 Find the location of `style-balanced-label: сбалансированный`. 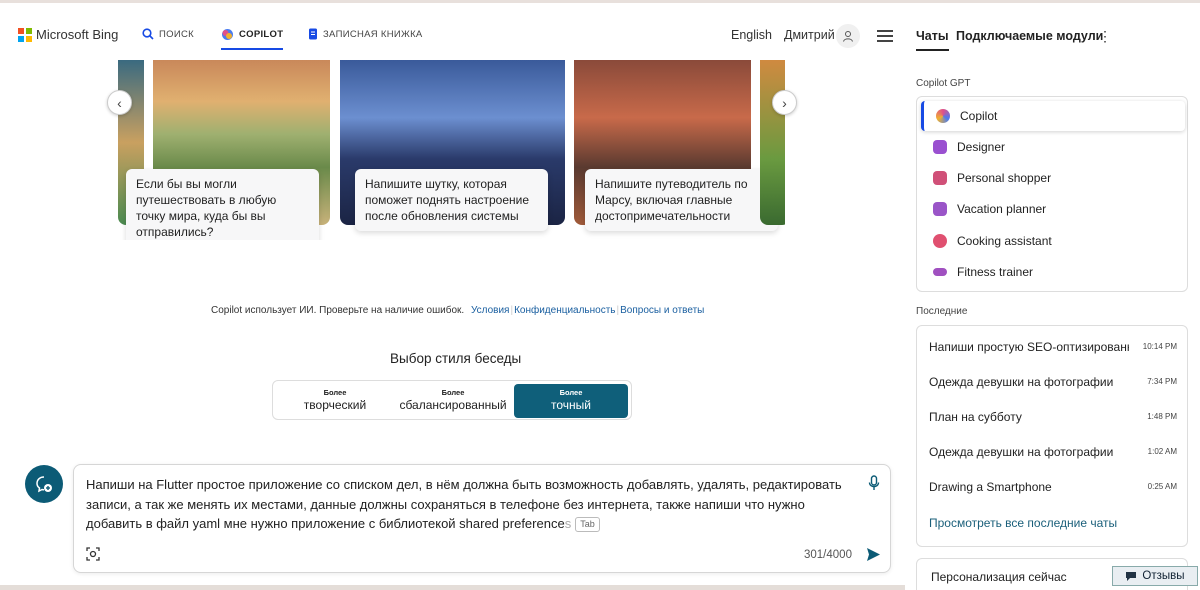

style-balanced-label: сбалансированный is located at coordinates (453, 405).